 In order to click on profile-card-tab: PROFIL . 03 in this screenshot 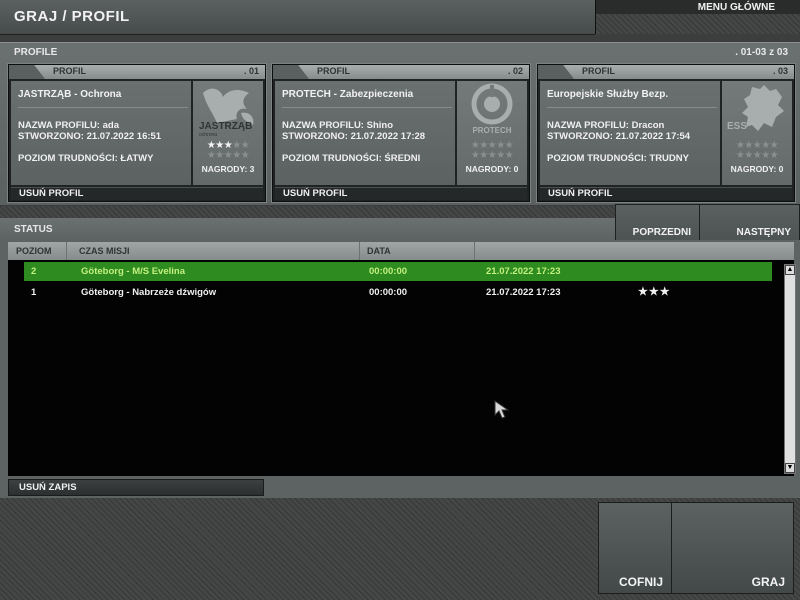, I will do `click(666, 72)`.